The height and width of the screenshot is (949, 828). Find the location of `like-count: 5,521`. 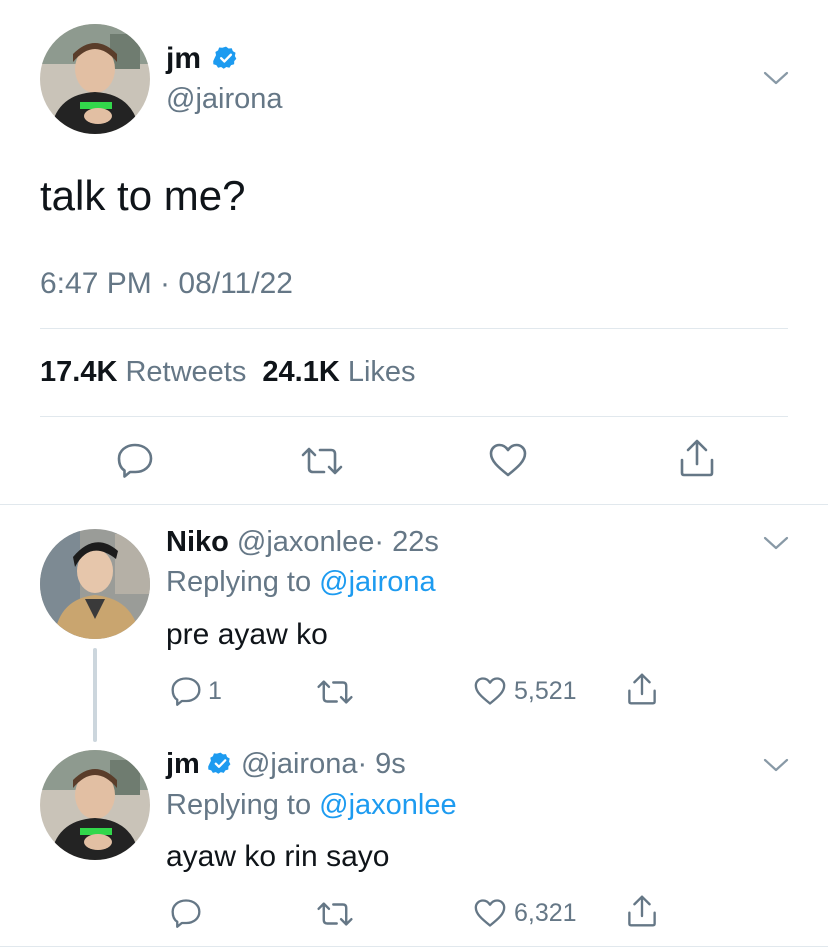

like-count: 5,521 is located at coordinates (545, 691).